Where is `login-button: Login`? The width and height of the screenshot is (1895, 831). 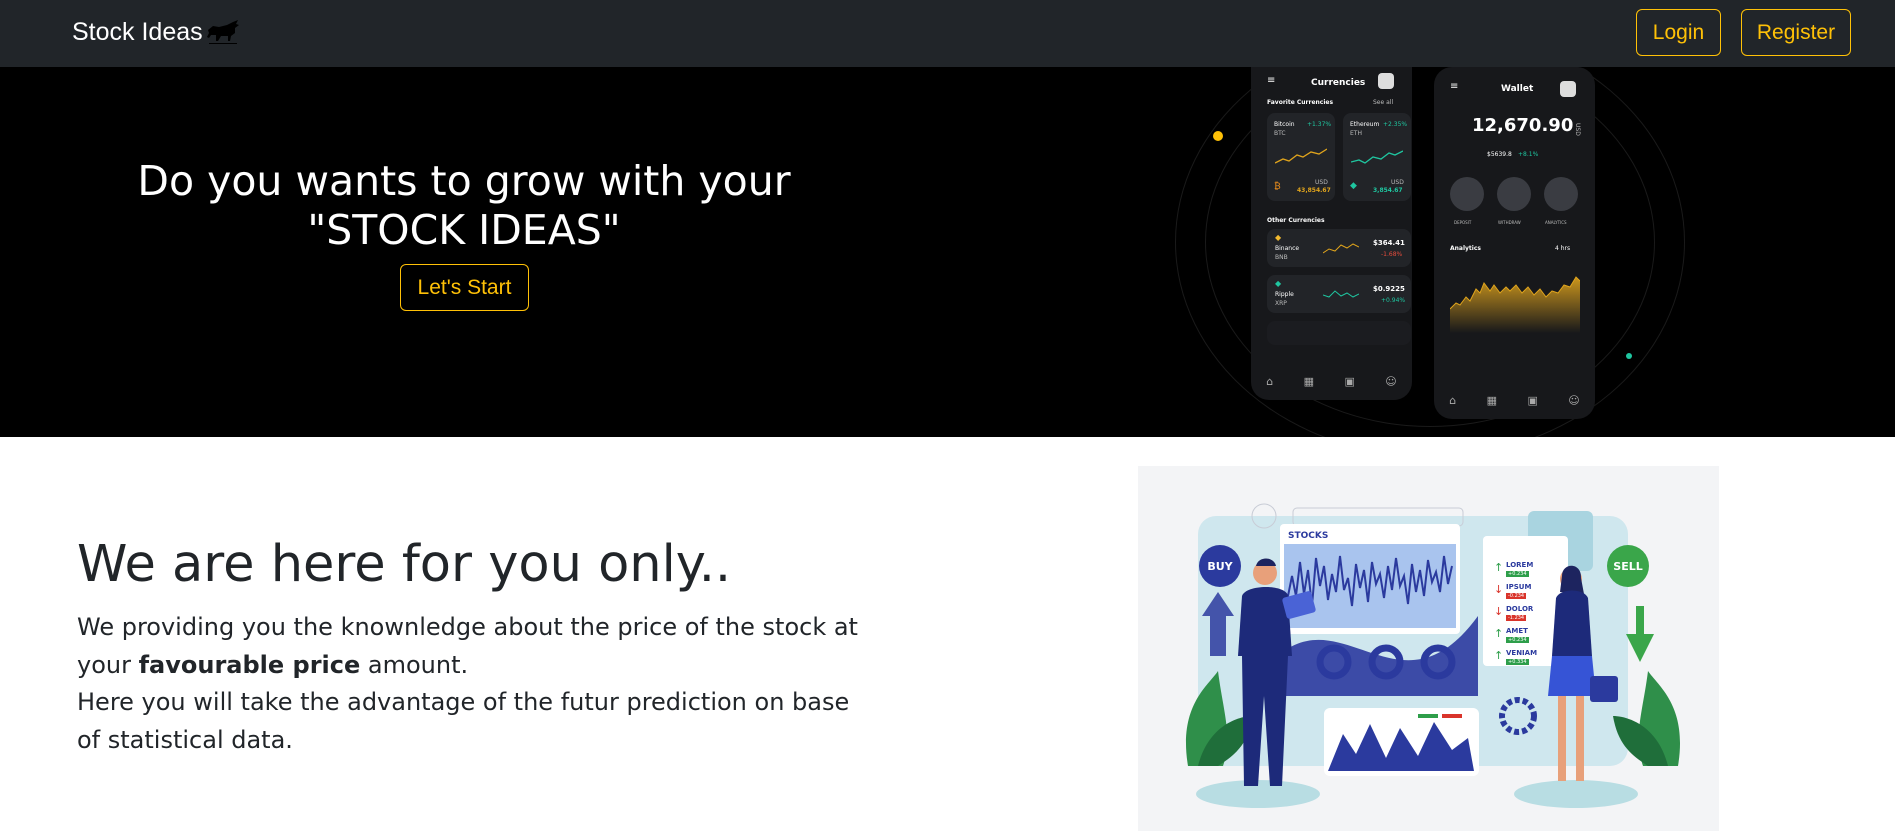
login-button: Login is located at coordinates (1678, 32).